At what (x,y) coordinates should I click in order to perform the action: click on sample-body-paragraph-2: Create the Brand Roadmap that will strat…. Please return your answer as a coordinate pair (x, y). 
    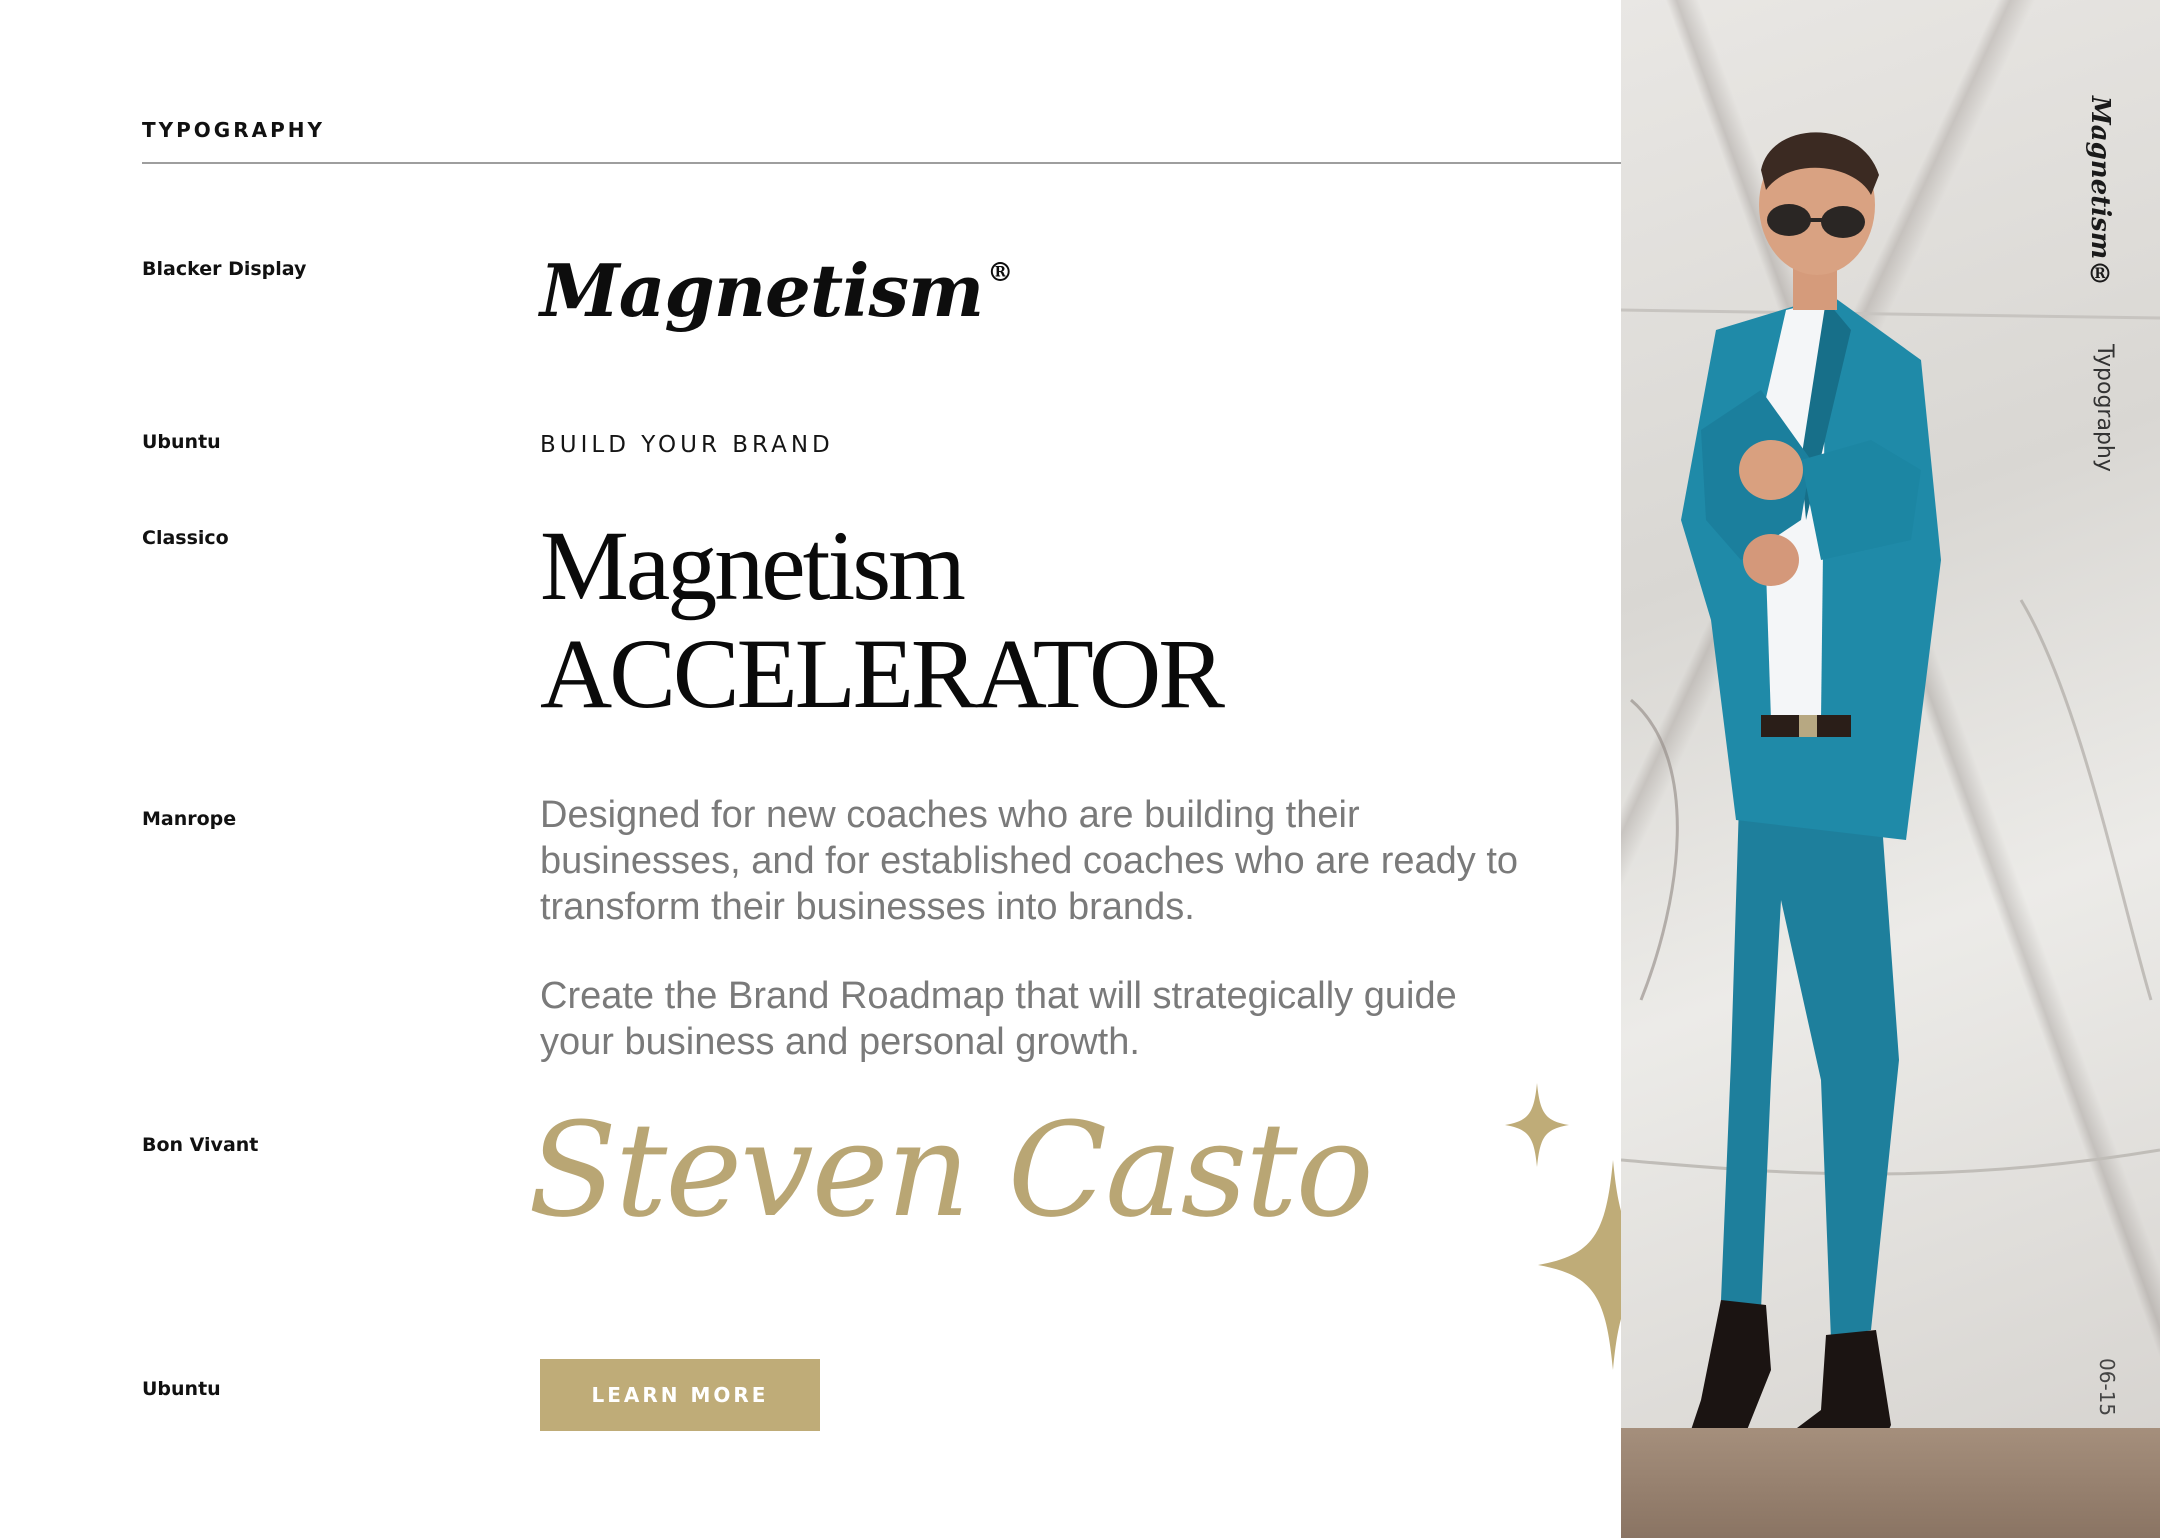
    Looking at the image, I should click on (998, 1019).